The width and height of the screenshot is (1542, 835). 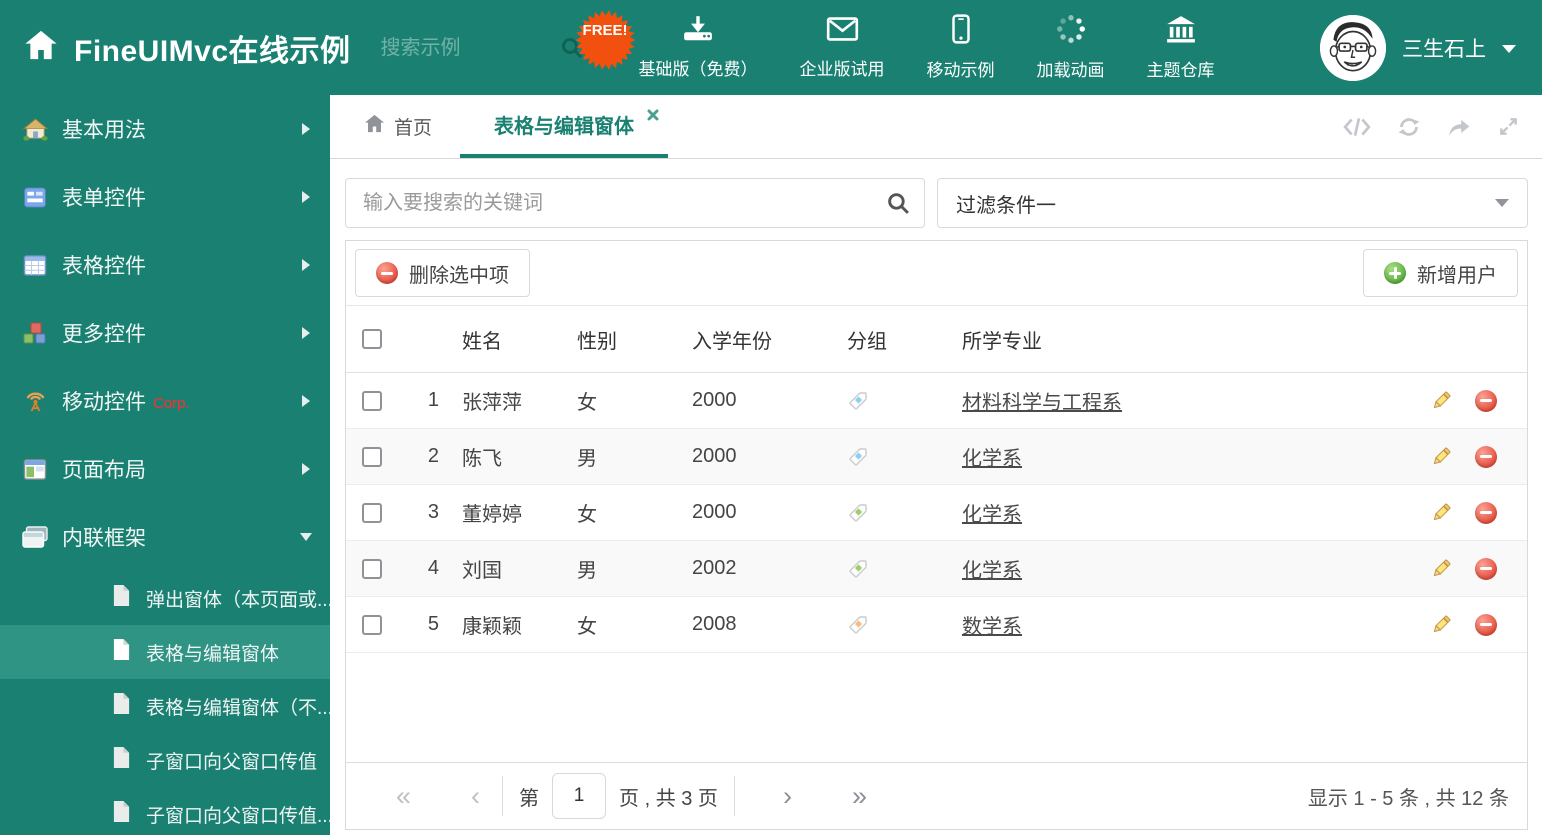 I want to click on nav-item-mobile-demo: 移动示例, so click(x=961, y=47).